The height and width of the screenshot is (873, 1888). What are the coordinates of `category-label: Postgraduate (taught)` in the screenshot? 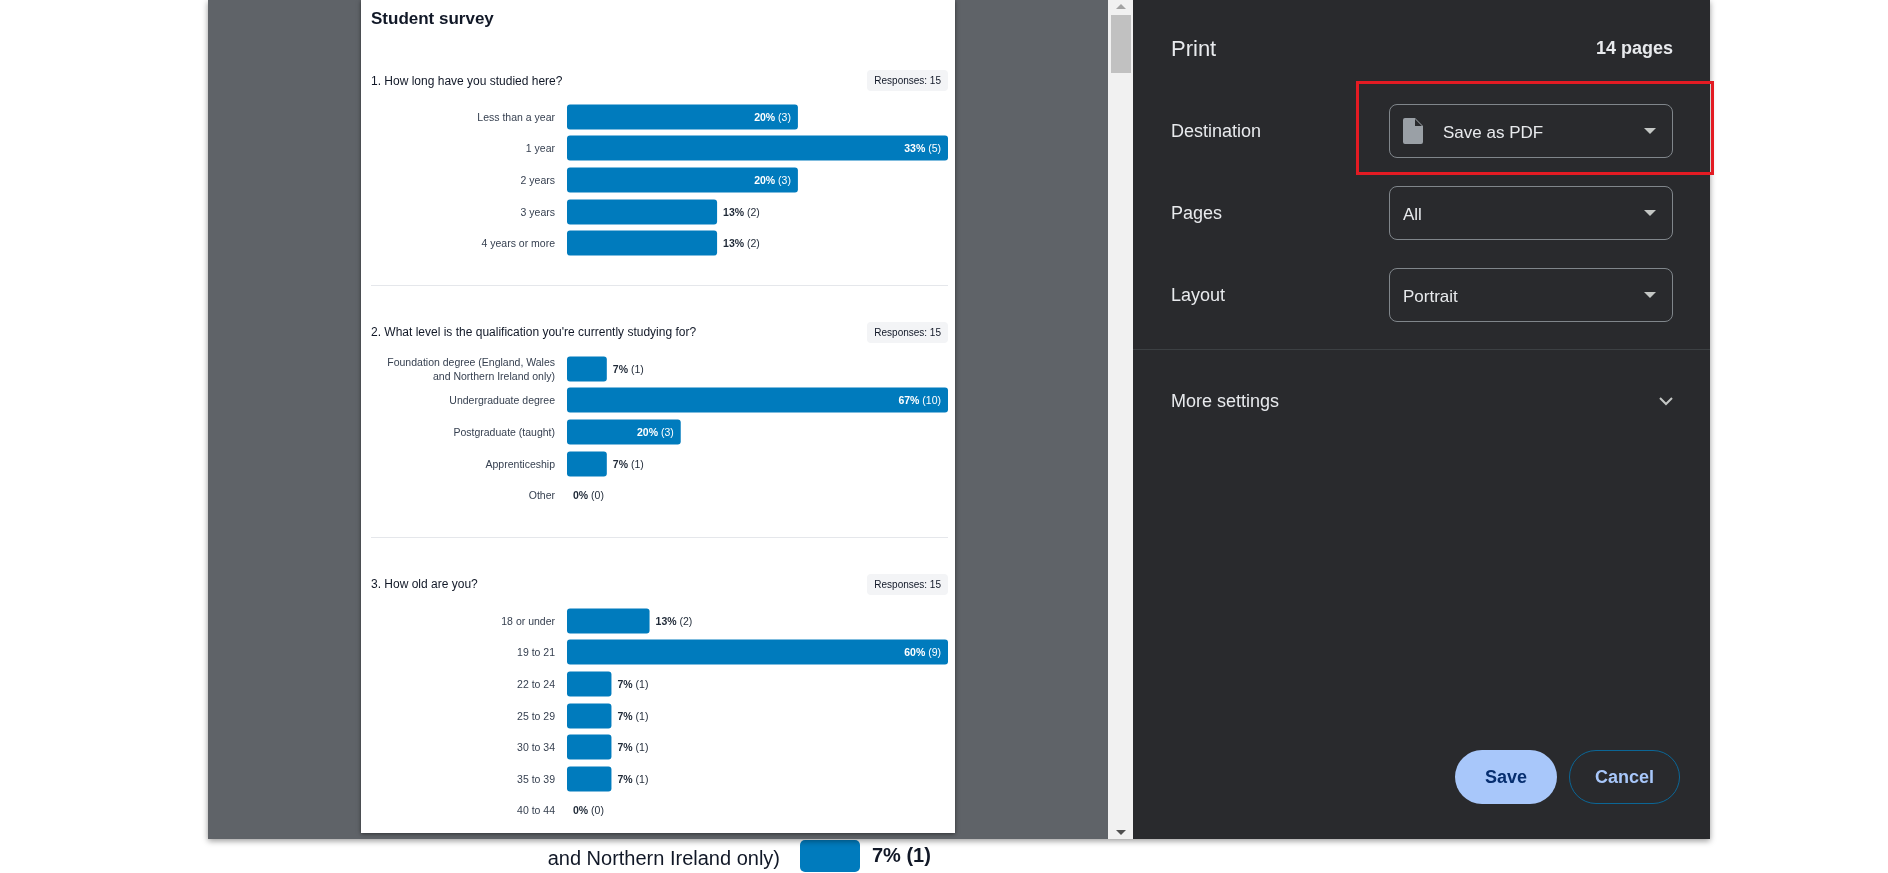 It's located at (503, 431).